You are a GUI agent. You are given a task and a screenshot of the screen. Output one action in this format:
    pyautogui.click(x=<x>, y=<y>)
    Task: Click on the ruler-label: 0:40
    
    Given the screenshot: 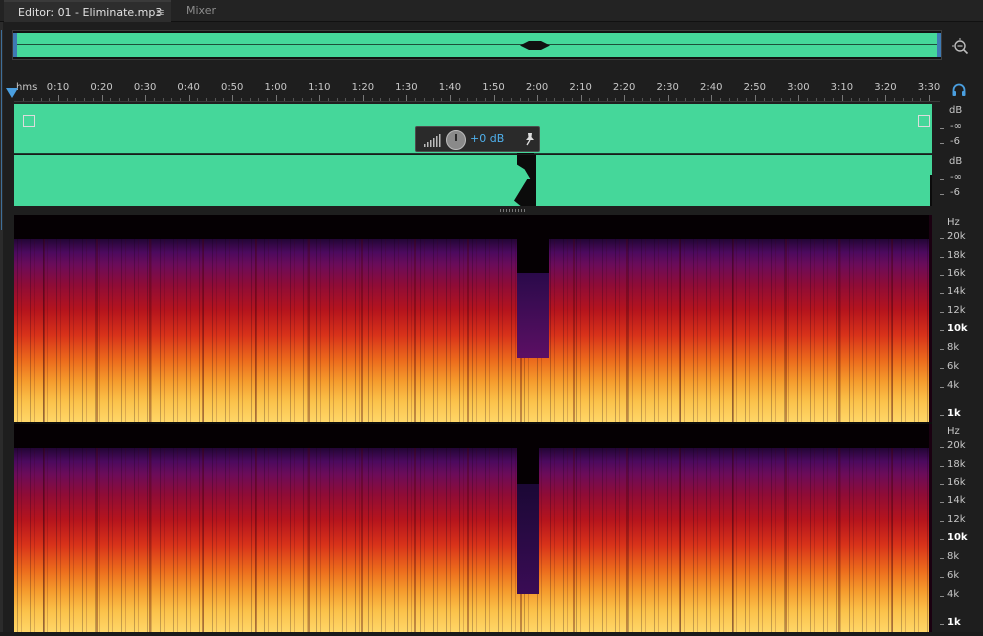 What is the action you would take?
    pyautogui.click(x=188, y=87)
    